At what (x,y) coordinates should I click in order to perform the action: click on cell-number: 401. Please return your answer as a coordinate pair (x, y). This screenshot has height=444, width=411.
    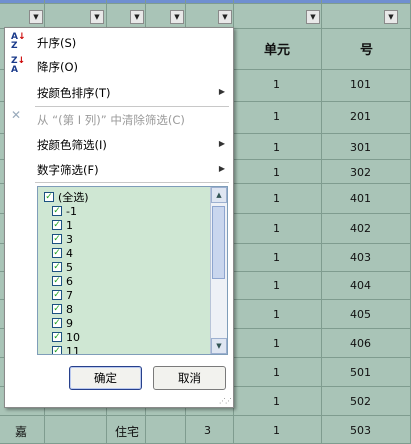
    Looking at the image, I should click on (360, 198).